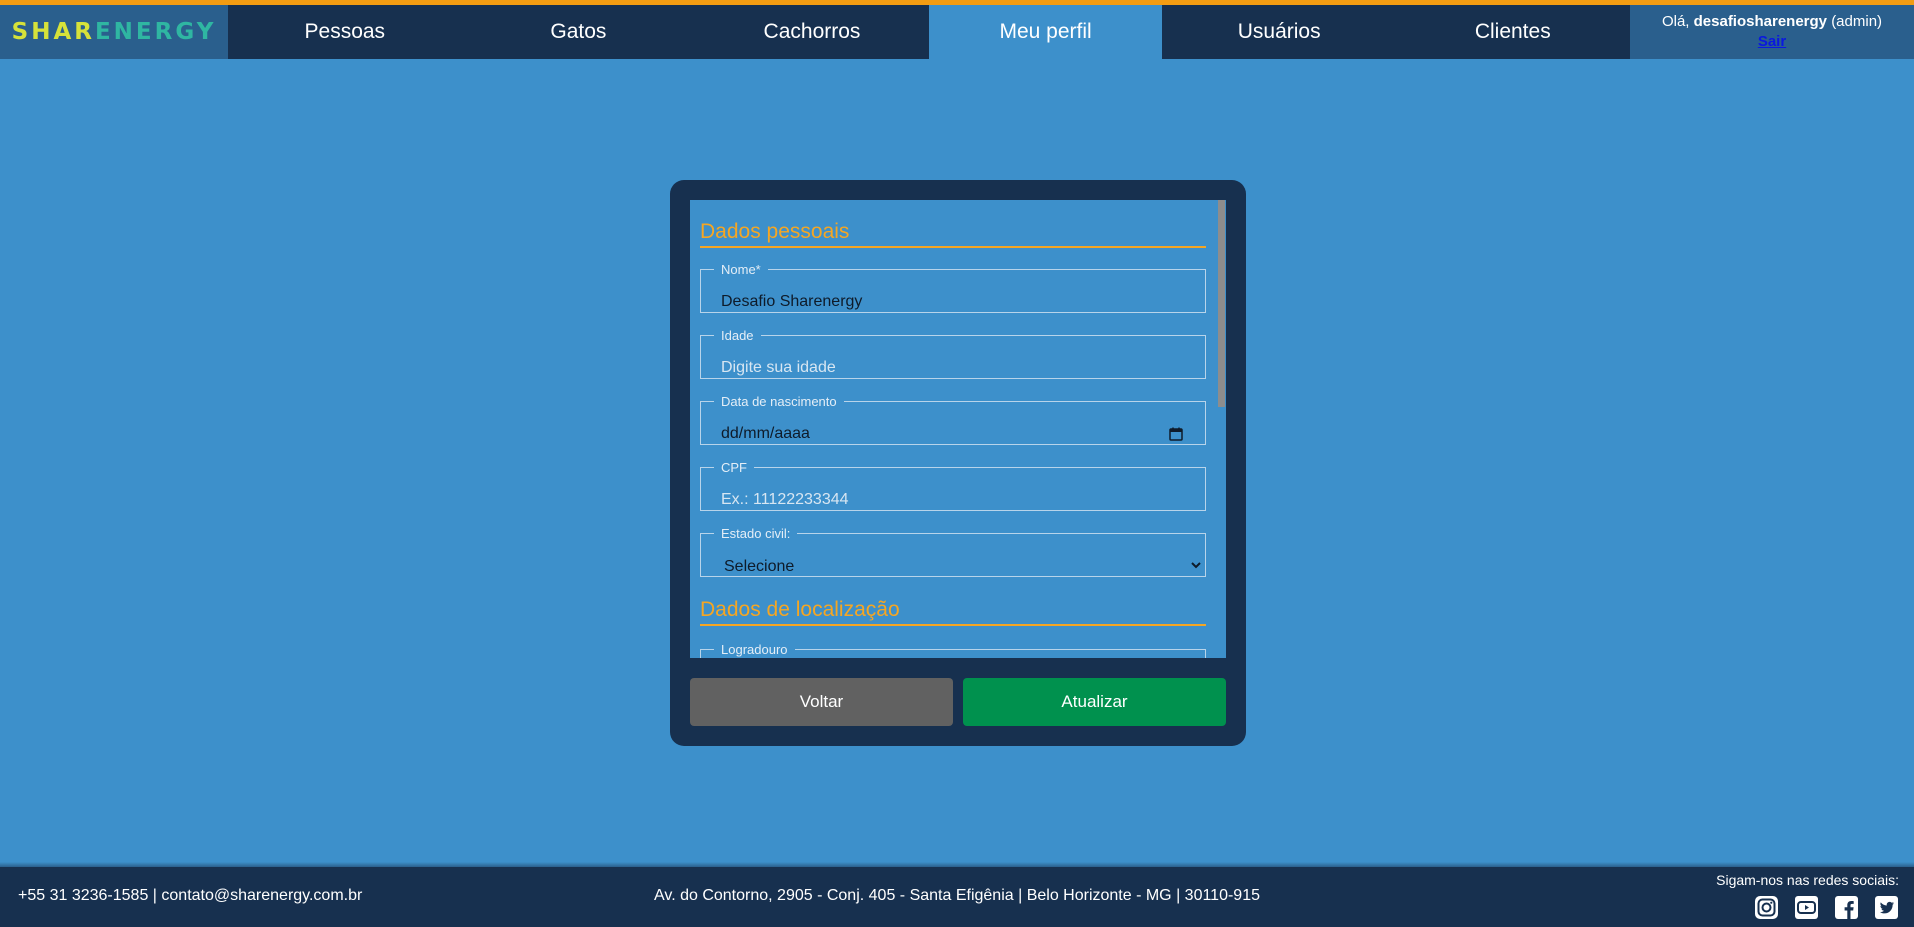 Image resolution: width=1914 pixels, height=927 pixels. Describe the element at coordinates (779, 401) in the screenshot. I see `birthdate-label: Data de nascimento` at that location.